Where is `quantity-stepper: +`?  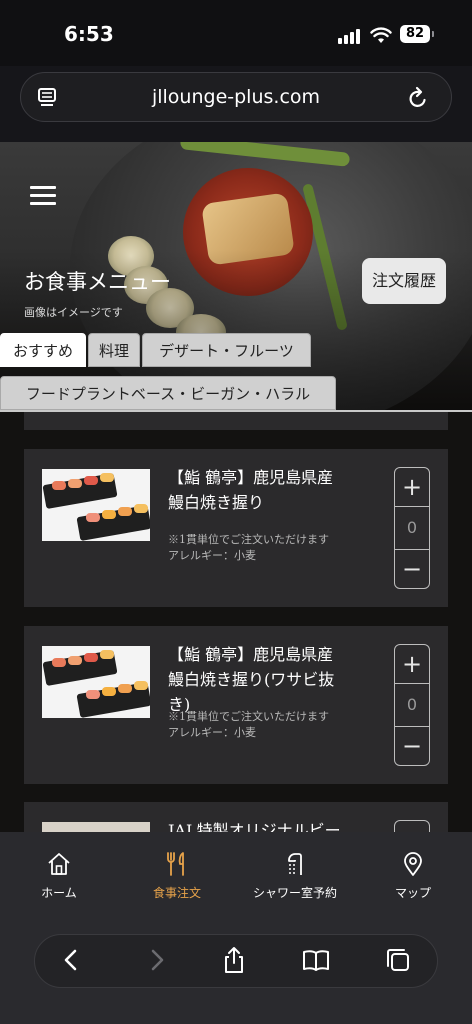 quantity-stepper: + is located at coordinates (412, 826).